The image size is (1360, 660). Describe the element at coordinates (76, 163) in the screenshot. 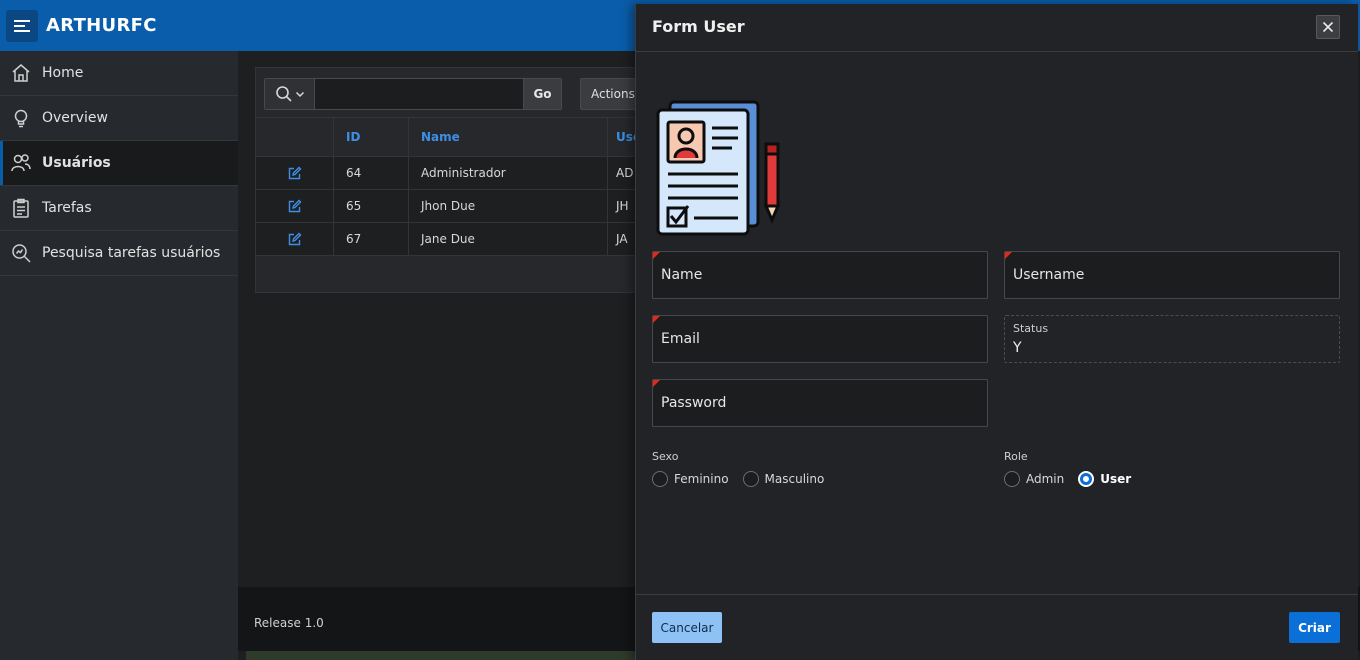

I see `sidebar-item-label: Usuários` at that location.